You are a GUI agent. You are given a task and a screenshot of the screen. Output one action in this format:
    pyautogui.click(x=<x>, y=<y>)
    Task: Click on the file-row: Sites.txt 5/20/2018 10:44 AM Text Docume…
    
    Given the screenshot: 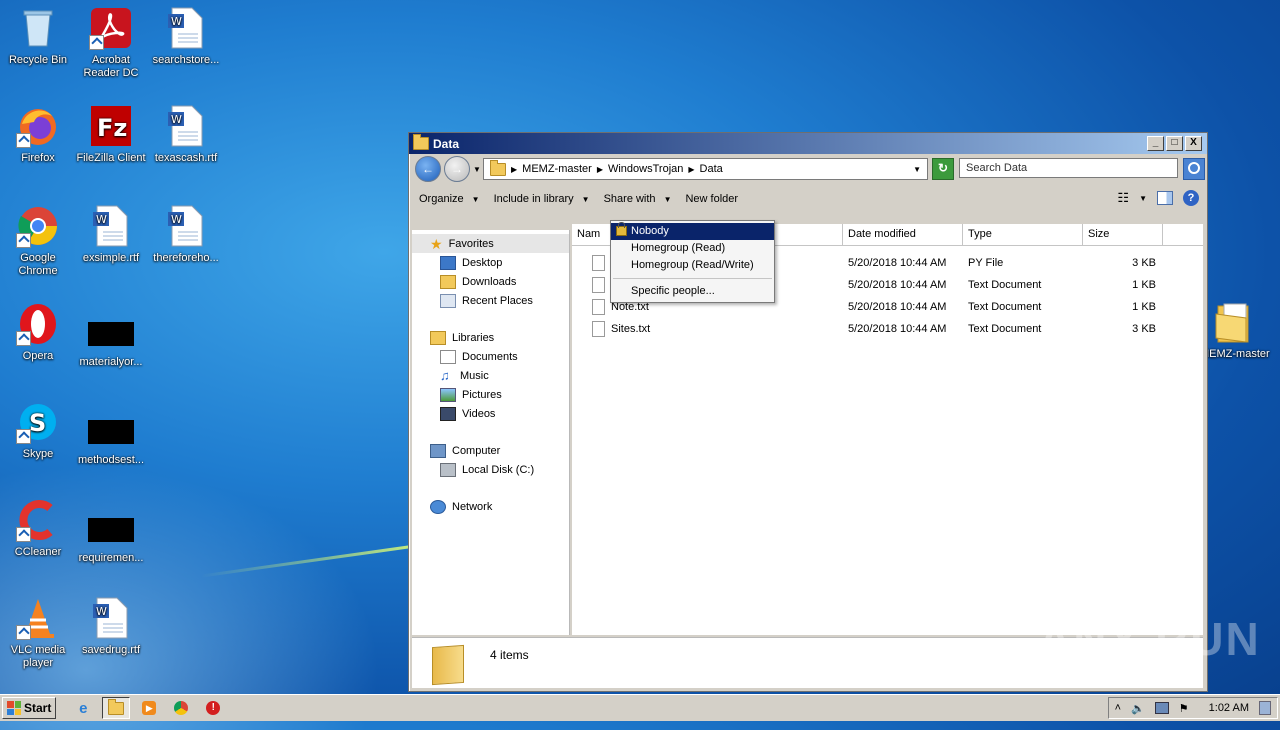 What is the action you would take?
    pyautogui.click(x=887, y=329)
    